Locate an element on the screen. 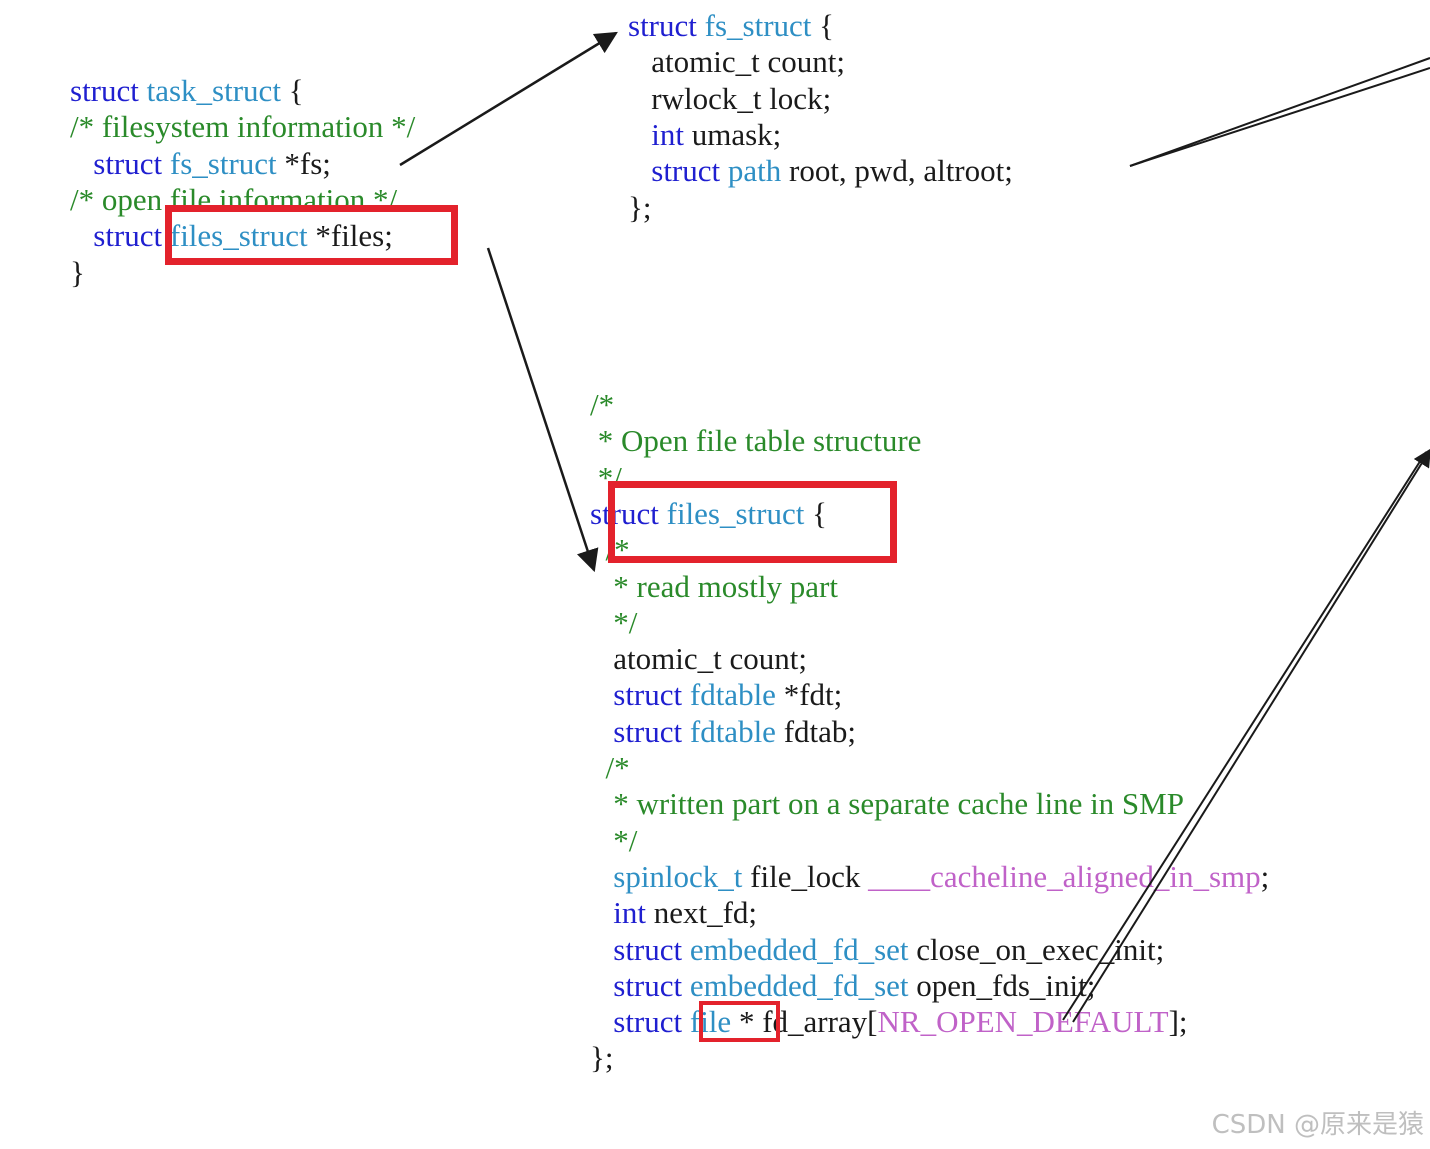 Image resolution: width=1430 pixels, height=1149 pixels. path-pointer-arrow-a is located at coordinates (1279, 112).